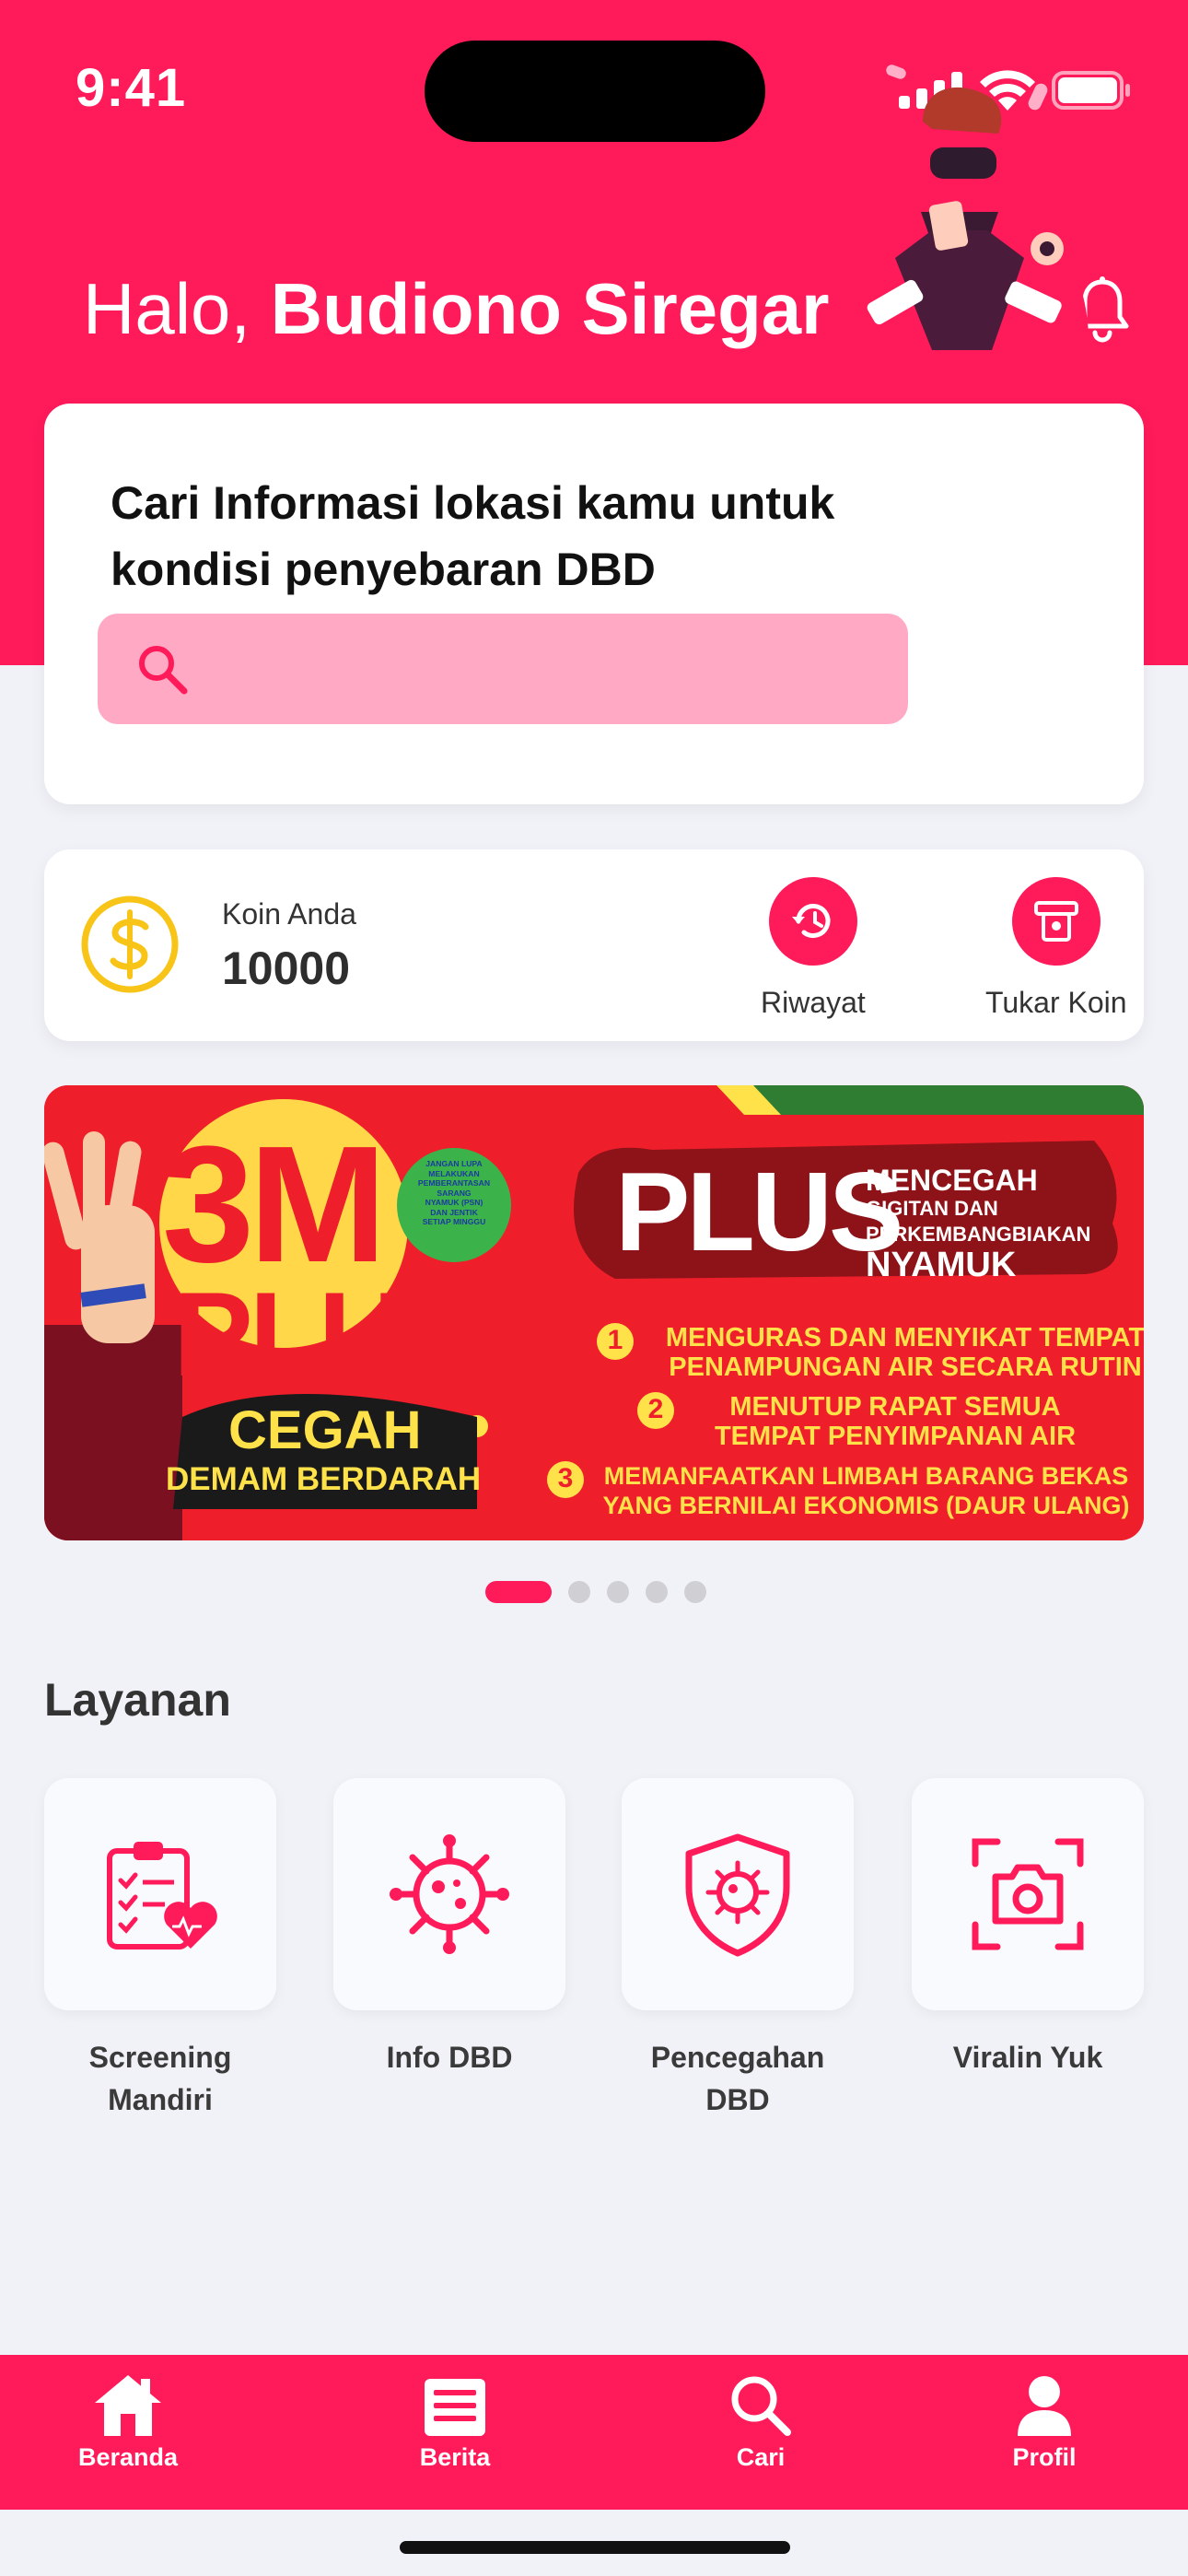 The height and width of the screenshot is (2576, 1188). Describe the element at coordinates (128, 2405) in the screenshot. I see `home-icon` at that location.